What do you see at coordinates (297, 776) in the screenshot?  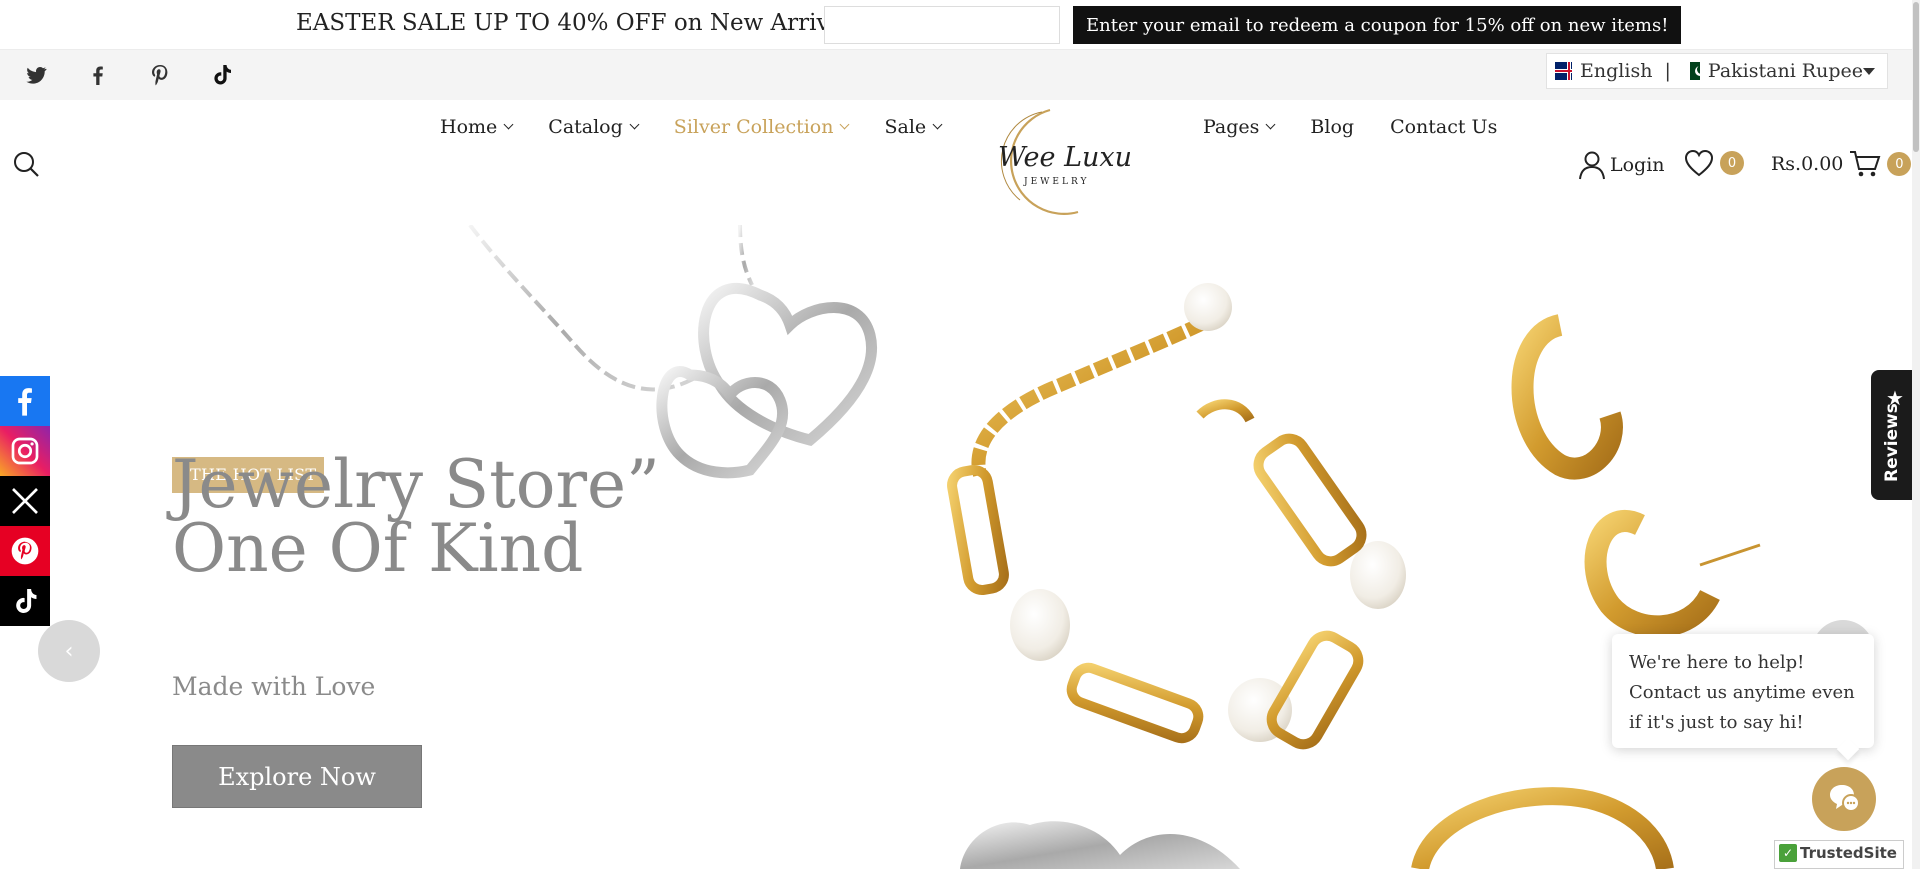 I see `explore-now-button: Explore Now` at bounding box center [297, 776].